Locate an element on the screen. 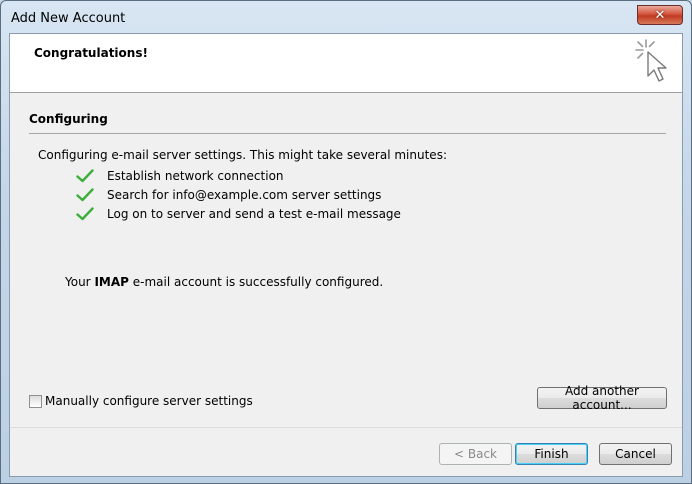  cursor-sparkle-icon is located at coordinates (651, 60).